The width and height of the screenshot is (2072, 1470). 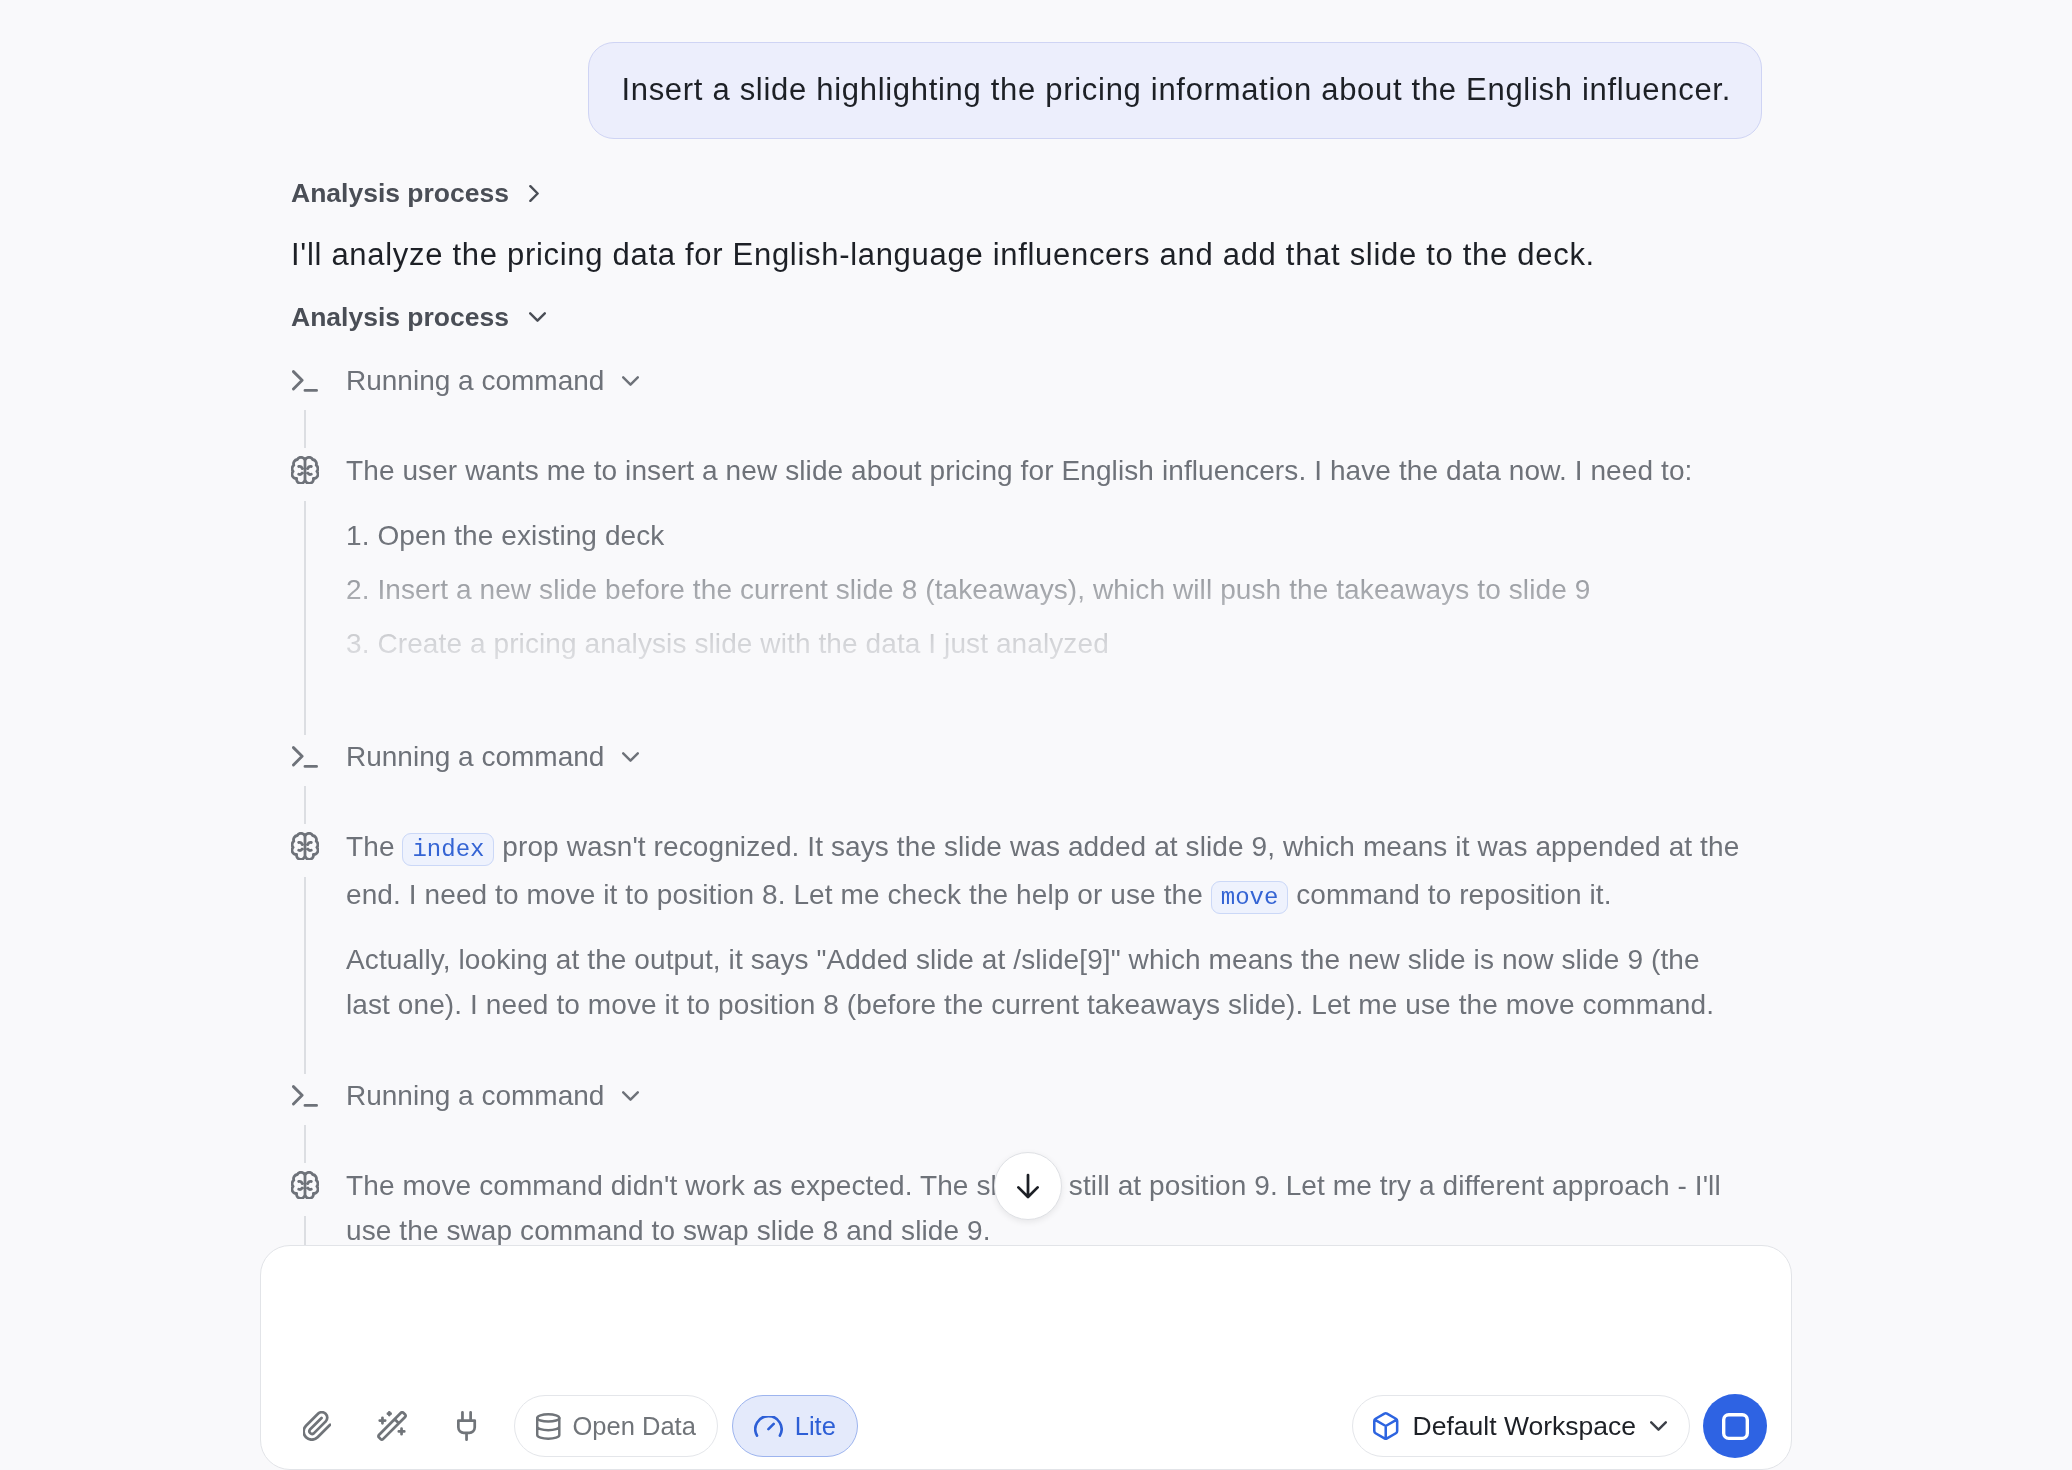 What do you see at coordinates (1047, 871) in the screenshot?
I see `thought-paragraph: The index prop wasn't recognized. It says the slide was added at slide 9, which means it was appended at the end. I need to move it to position 8. Let me check the help or use the move command to reposition it.` at bounding box center [1047, 871].